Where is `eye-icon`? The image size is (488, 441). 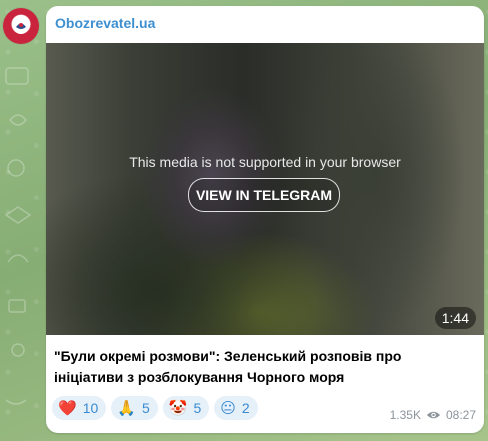
eye-icon is located at coordinates (433, 415).